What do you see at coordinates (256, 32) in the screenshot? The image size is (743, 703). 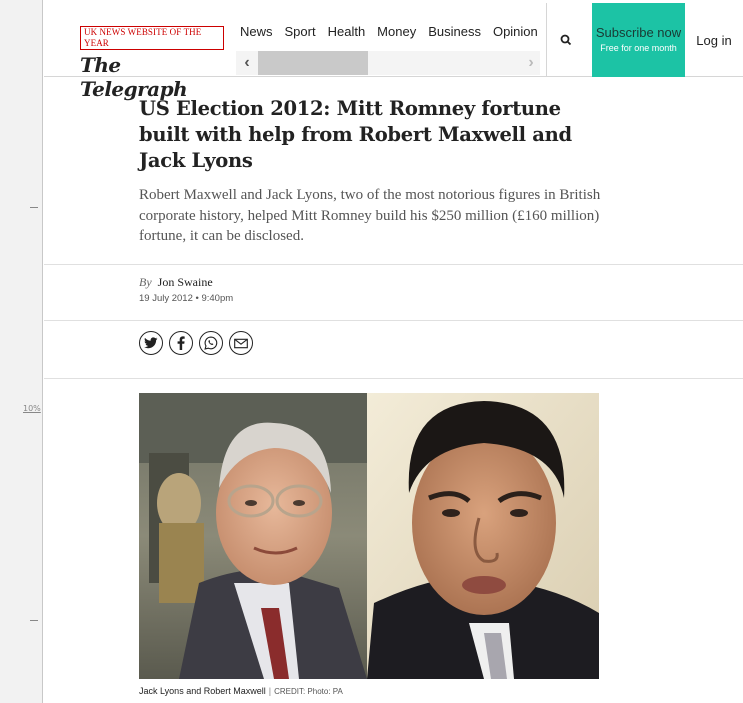 I see `nav-item-news: News` at bounding box center [256, 32].